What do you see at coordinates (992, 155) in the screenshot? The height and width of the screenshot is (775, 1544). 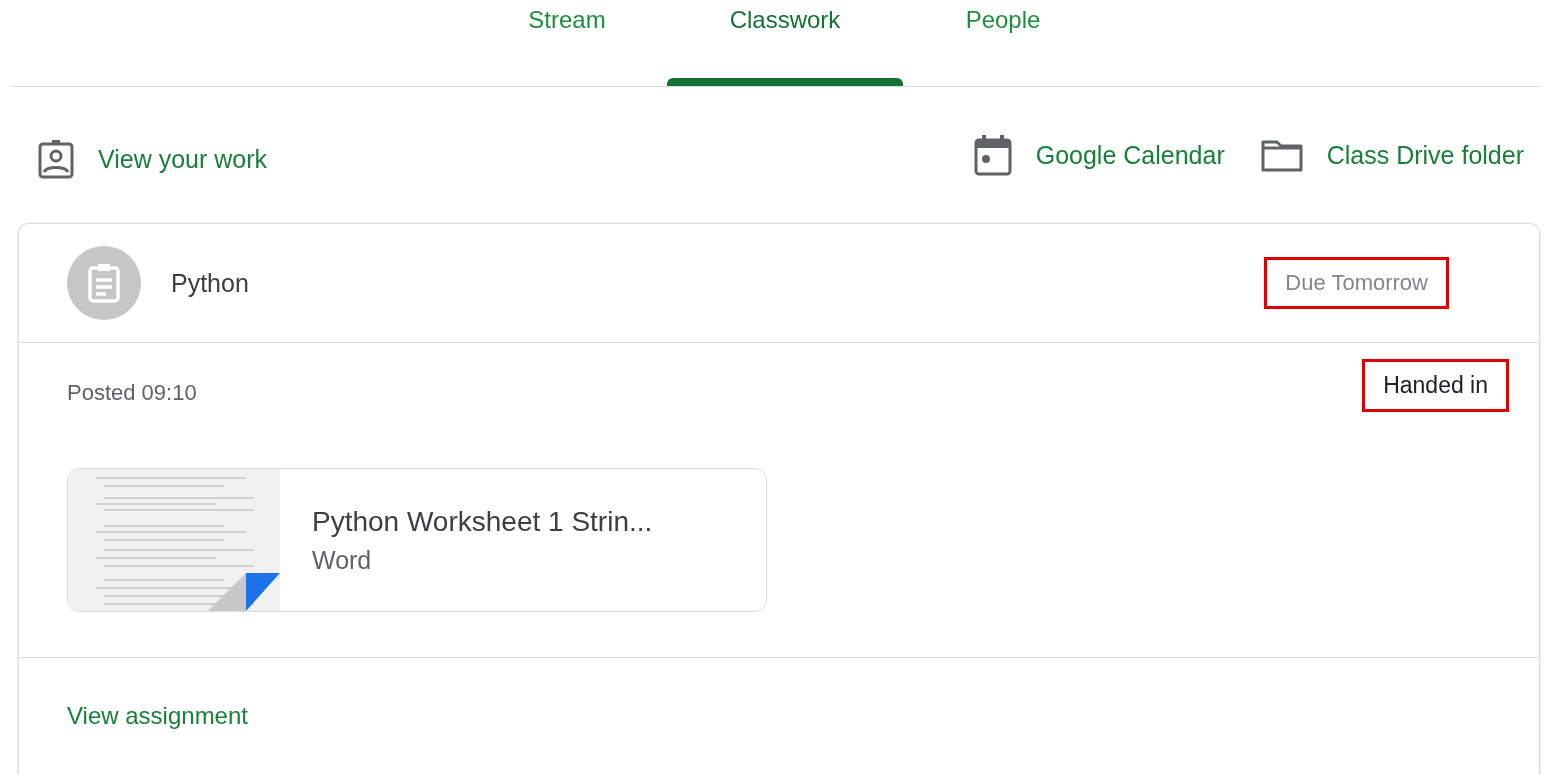 I see `calendar-icon` at bounding box center [992, 155].